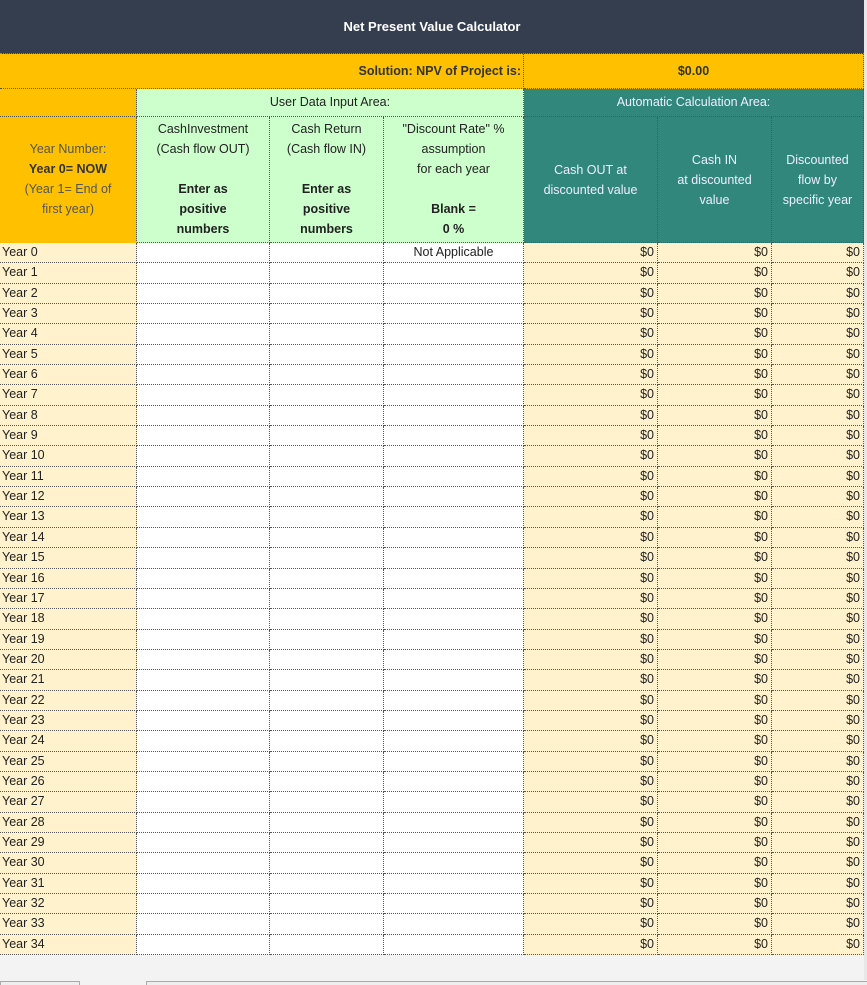 The height and width of the screenshot is (985, 867). Describe the element at coordinates (694, 71) in the screenshot. I see `npv-value: $0.00` at that location.